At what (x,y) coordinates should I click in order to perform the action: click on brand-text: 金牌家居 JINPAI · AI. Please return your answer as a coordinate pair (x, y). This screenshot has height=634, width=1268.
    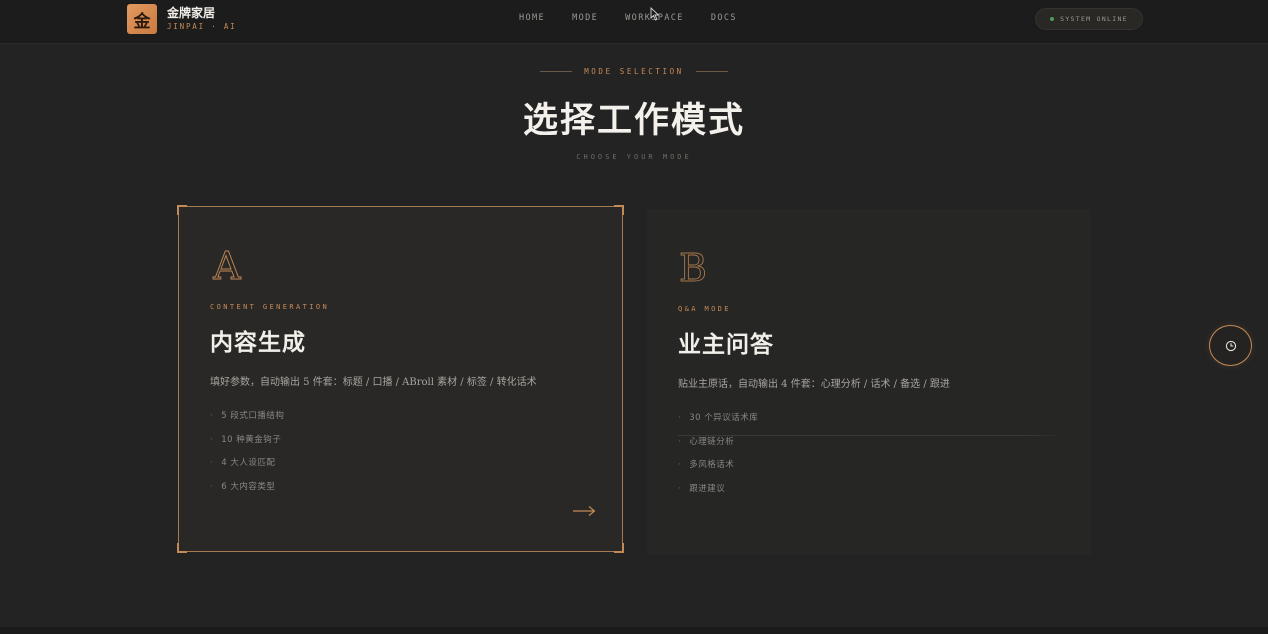
    Looking at the image, I should click on (201, 19).